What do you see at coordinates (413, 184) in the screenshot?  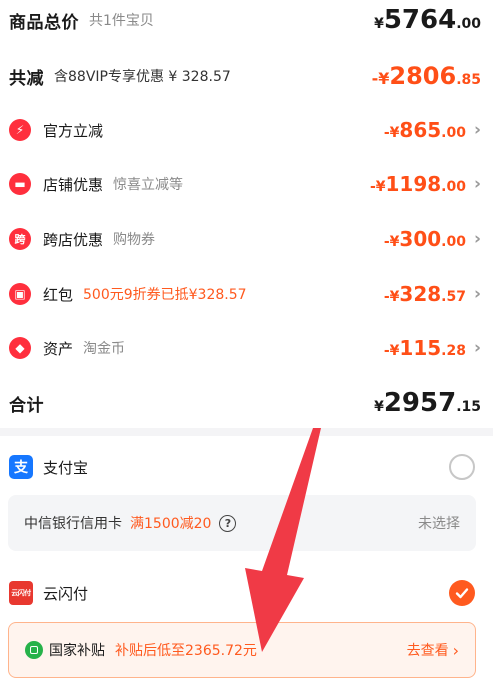 I see `amount-integer: 1198` at bounding box center [413, 184].